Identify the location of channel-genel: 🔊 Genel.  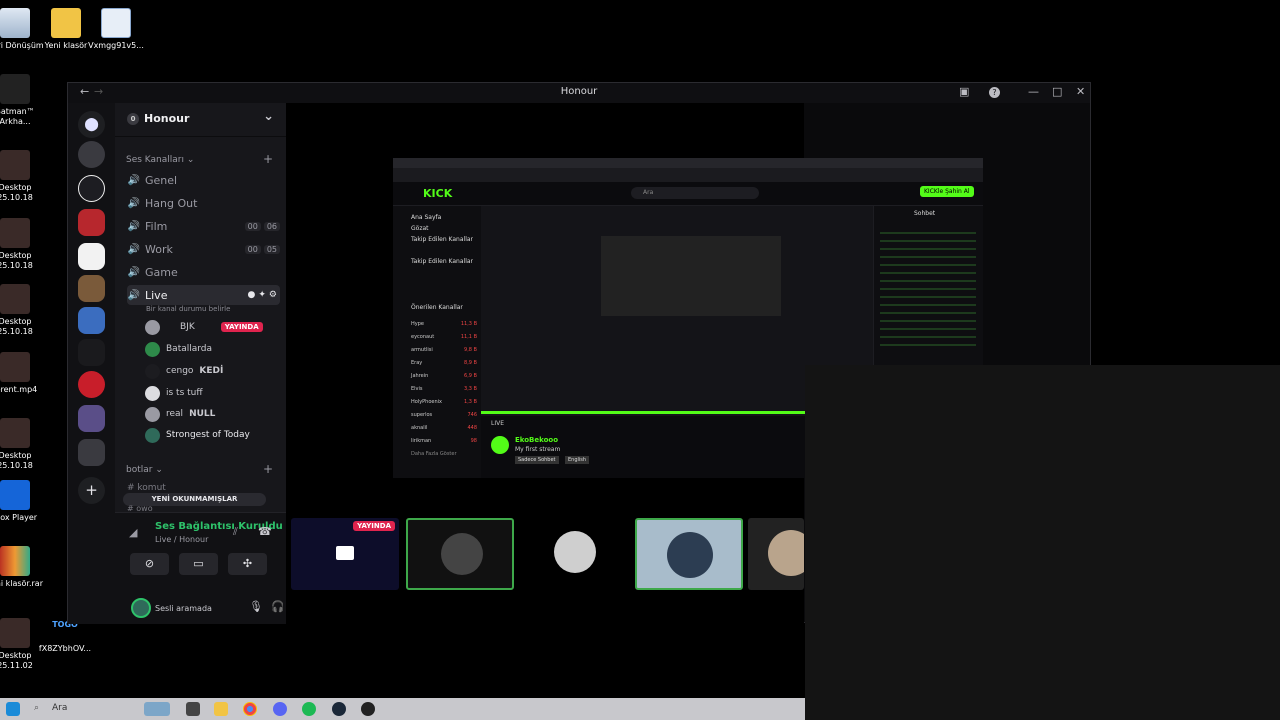
(203, 180).